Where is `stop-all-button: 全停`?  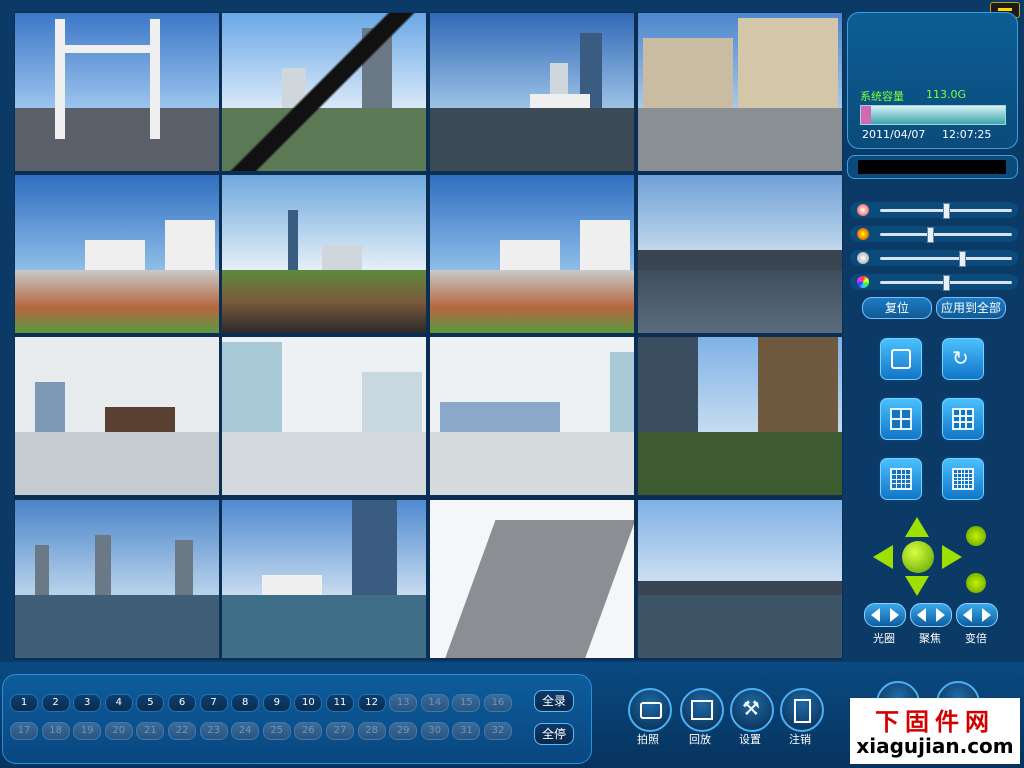 stop-all-button: 全停 is located at coordinates (554, 734).